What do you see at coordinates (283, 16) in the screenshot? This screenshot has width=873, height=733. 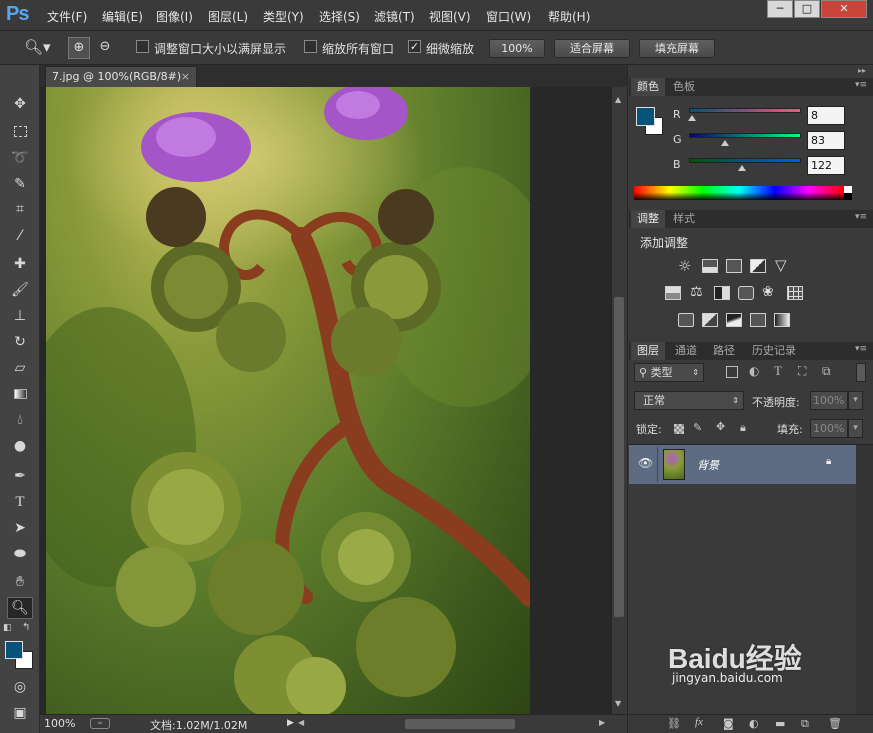 I see `menu-type: 类型(Y)` at bounding box center [283, 16].